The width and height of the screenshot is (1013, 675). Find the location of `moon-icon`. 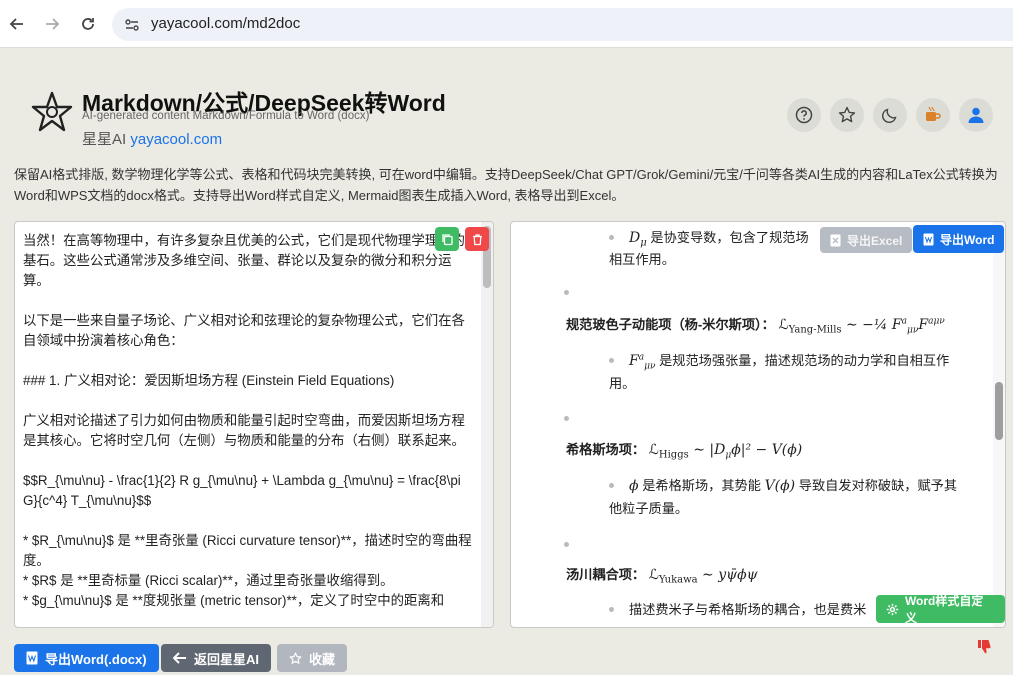

moon-icon is located at coordinates (890, 115).